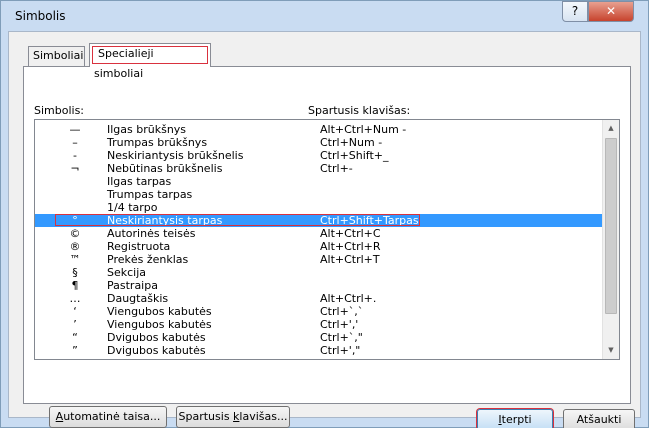 The width and height of the screenshot is (649, 428). Describe the element at coordinates (138, 298) in the screenshot. I see `symbol-name: Daugtaškis` at that location.